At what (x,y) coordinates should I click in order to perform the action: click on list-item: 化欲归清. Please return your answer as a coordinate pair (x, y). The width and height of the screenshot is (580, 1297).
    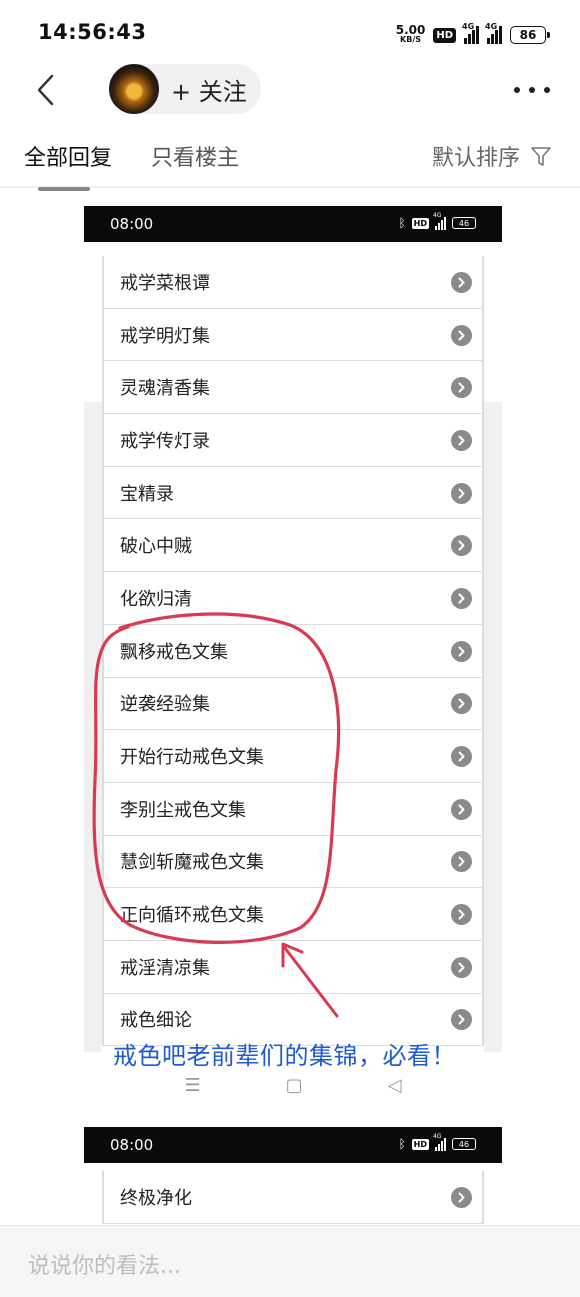
    Looking at the image, I should click on (293, 598).